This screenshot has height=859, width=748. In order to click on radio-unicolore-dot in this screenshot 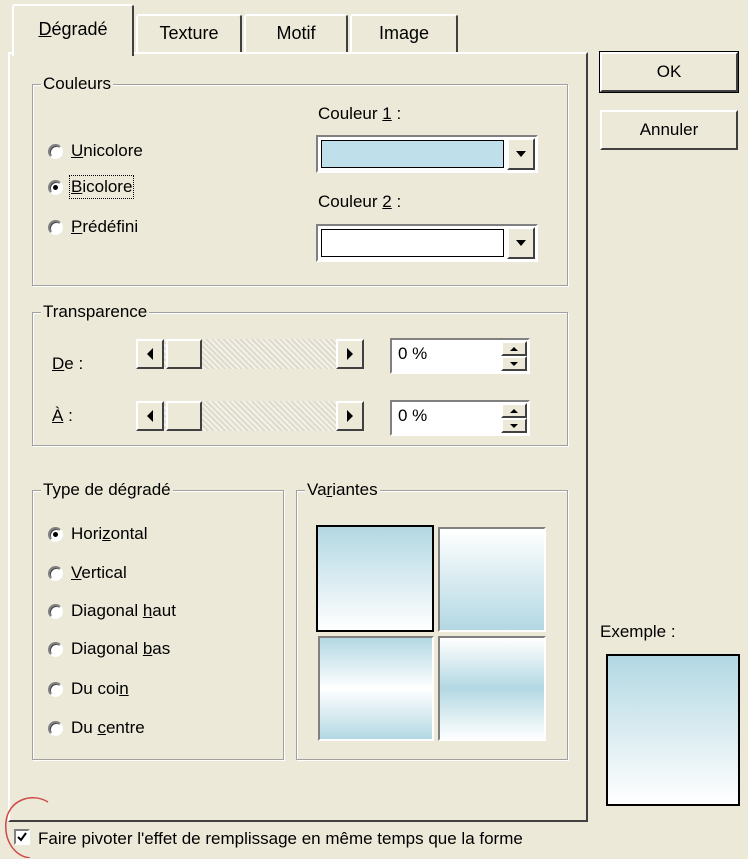, I will do `click(55, 151)`.